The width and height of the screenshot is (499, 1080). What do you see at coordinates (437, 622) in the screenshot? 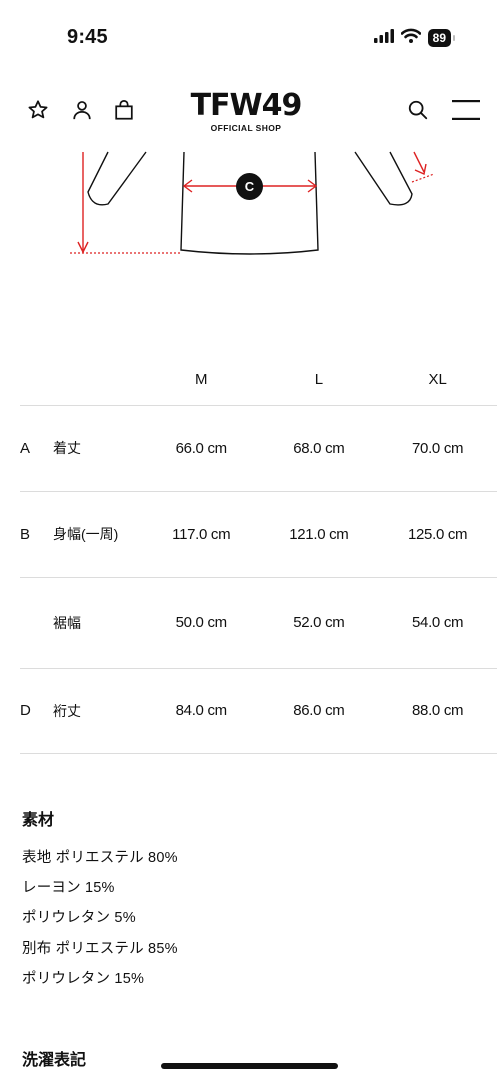
I see `size-value: 54.0 cm` at bounding box center [437, 622].